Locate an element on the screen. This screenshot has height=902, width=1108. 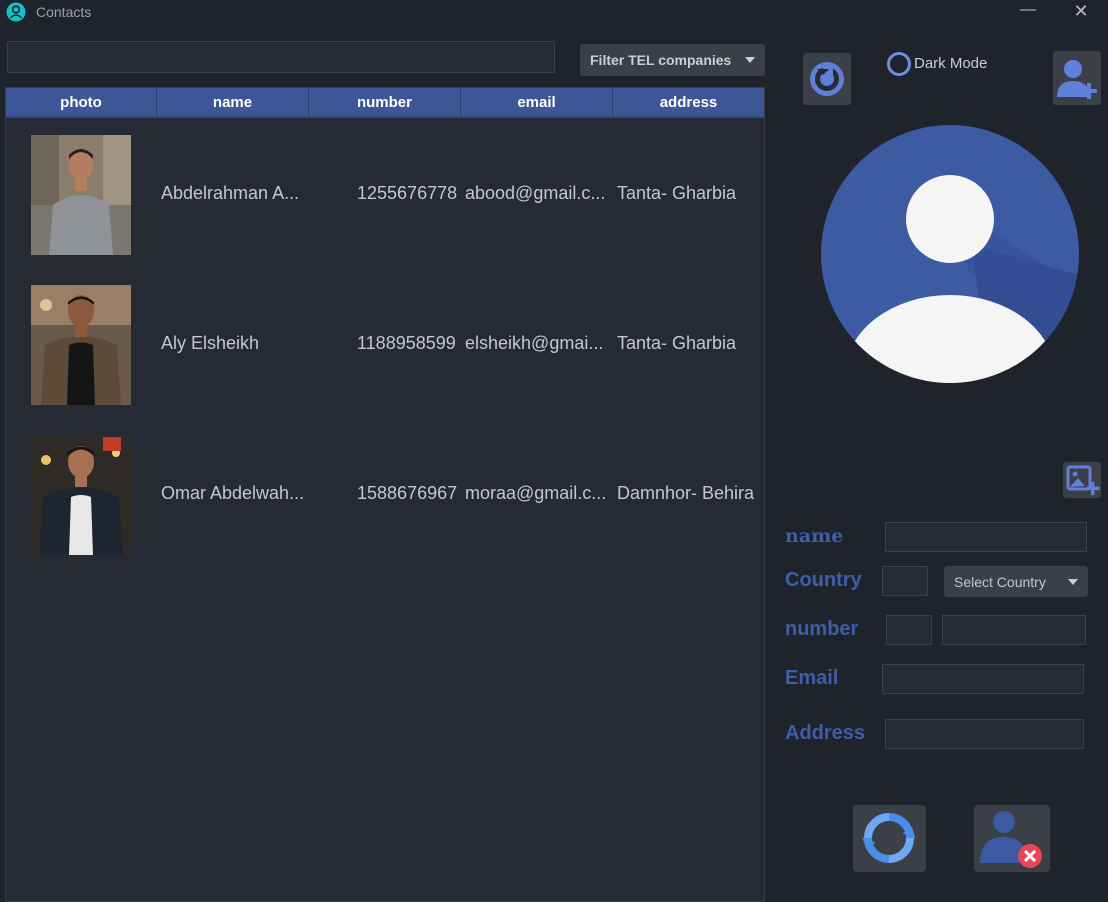
add-image-button is located at coordinates (1082, 480).